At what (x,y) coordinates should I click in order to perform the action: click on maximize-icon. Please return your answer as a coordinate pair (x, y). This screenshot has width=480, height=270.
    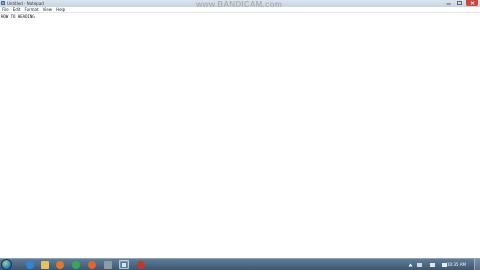
    Looking at the image, I should click on (459, 3).